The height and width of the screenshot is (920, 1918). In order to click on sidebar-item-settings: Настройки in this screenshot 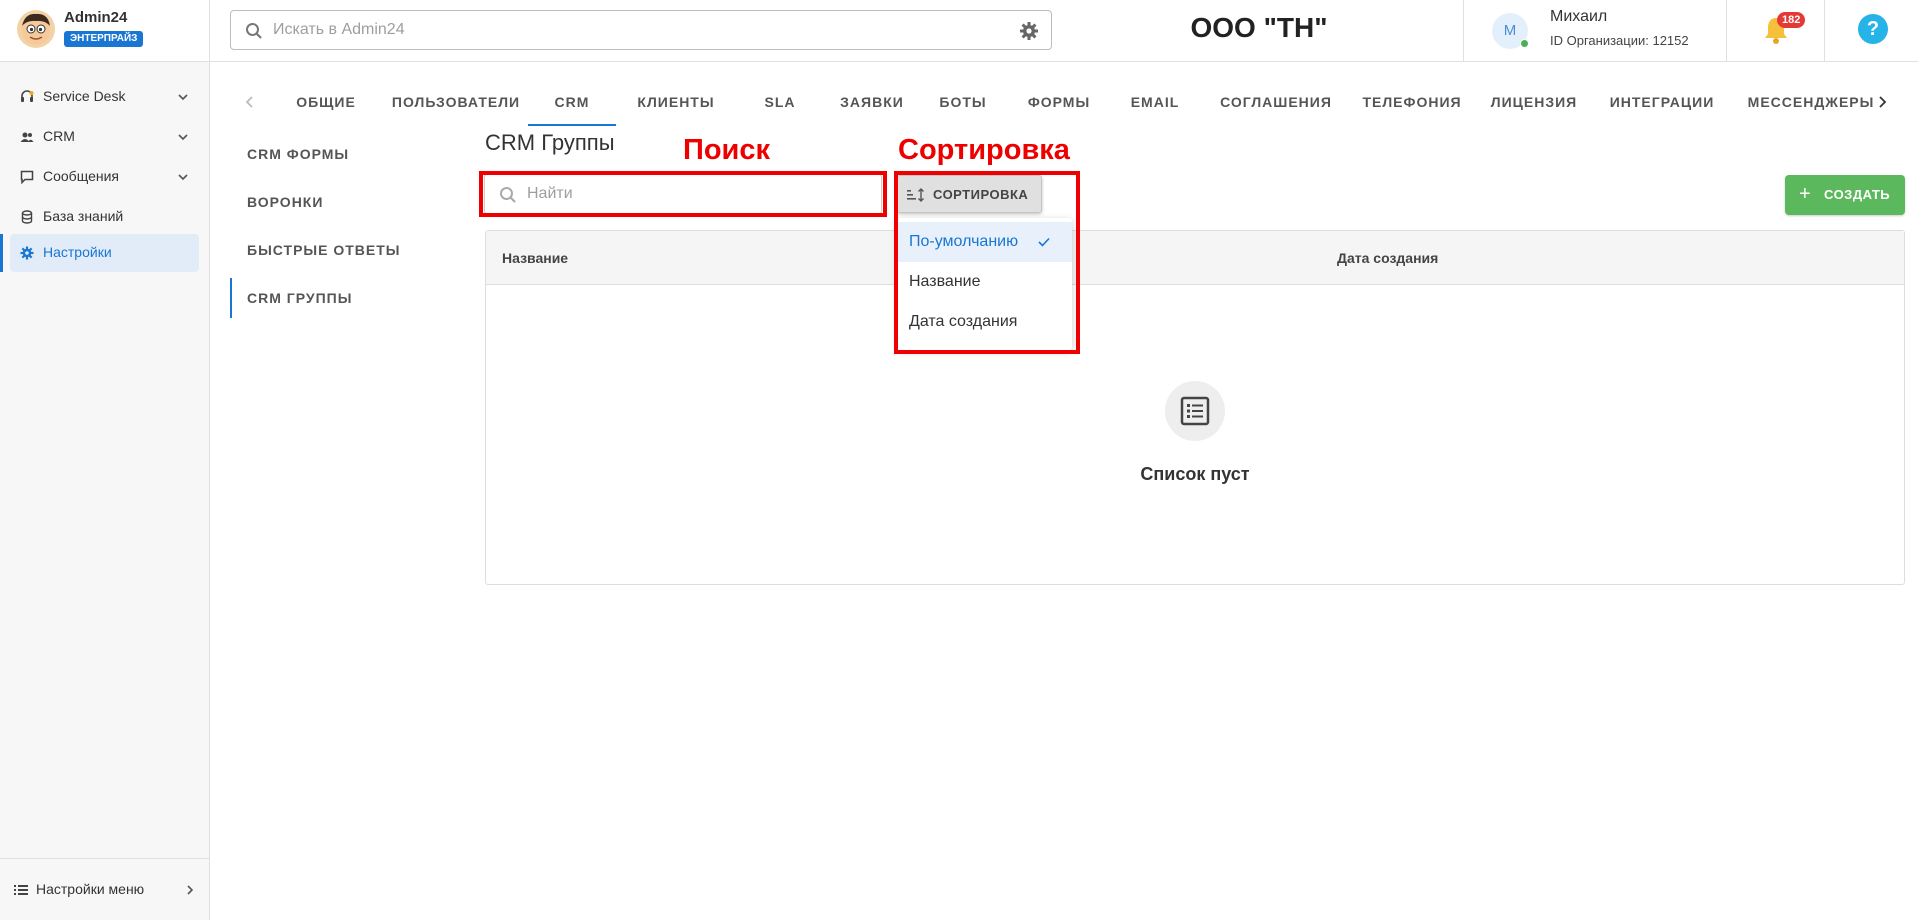, I will do `click(99, 253)`.